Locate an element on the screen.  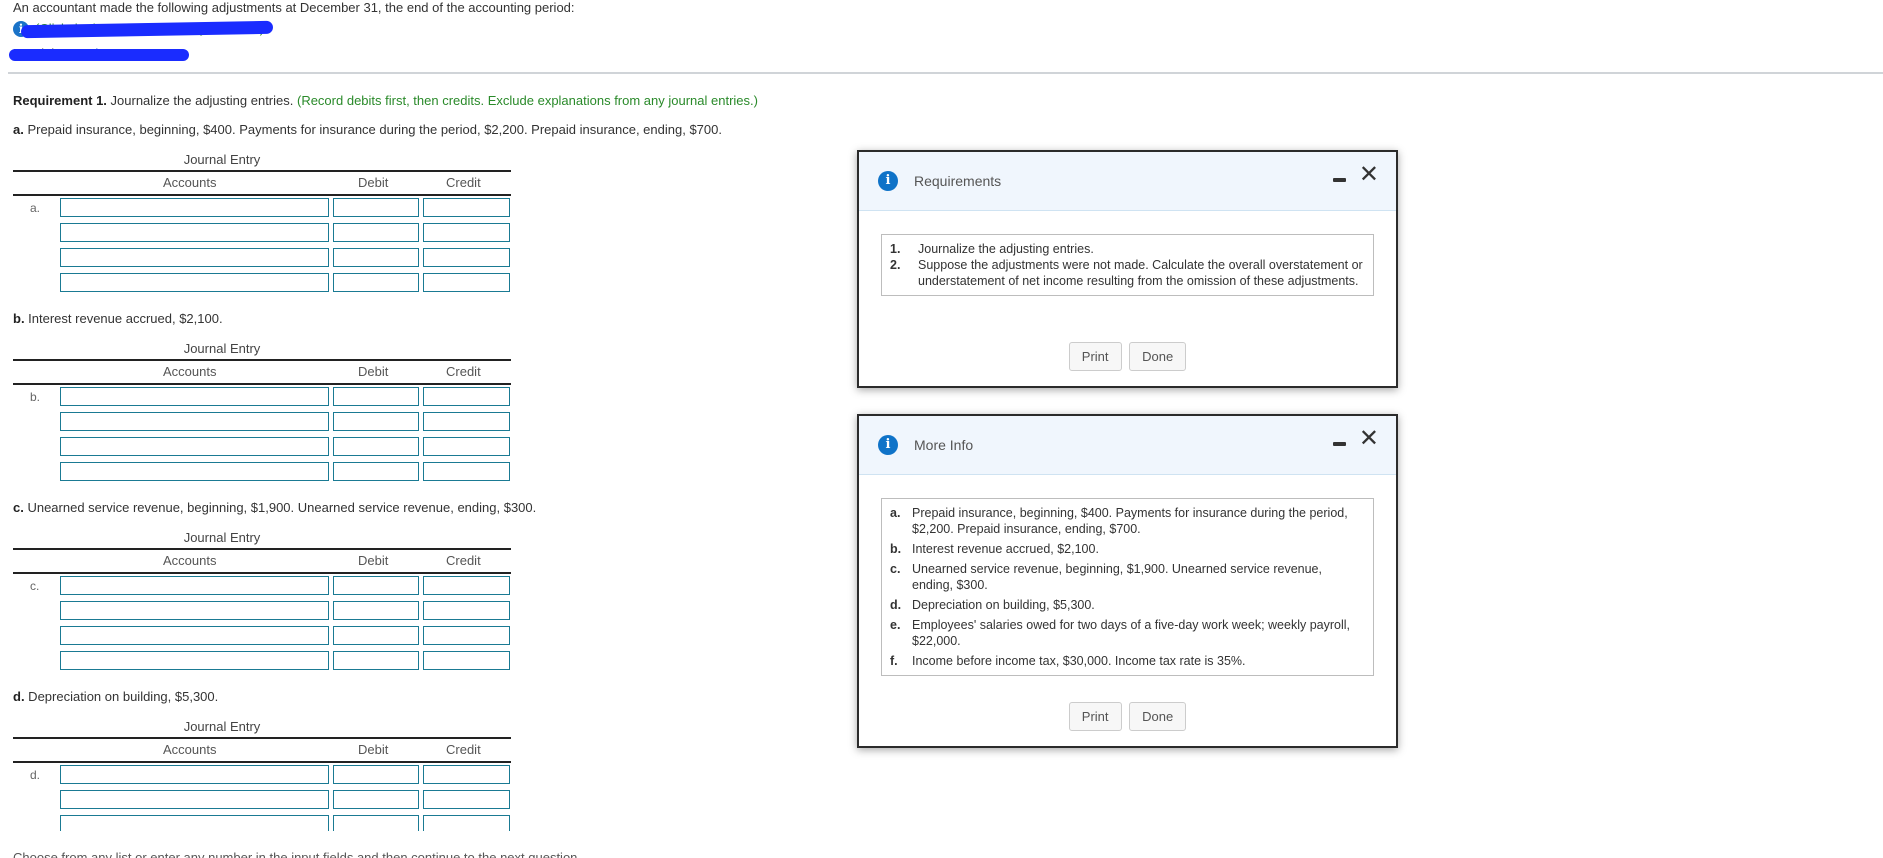
journal-row: c. is located at coordinates (262, 586).